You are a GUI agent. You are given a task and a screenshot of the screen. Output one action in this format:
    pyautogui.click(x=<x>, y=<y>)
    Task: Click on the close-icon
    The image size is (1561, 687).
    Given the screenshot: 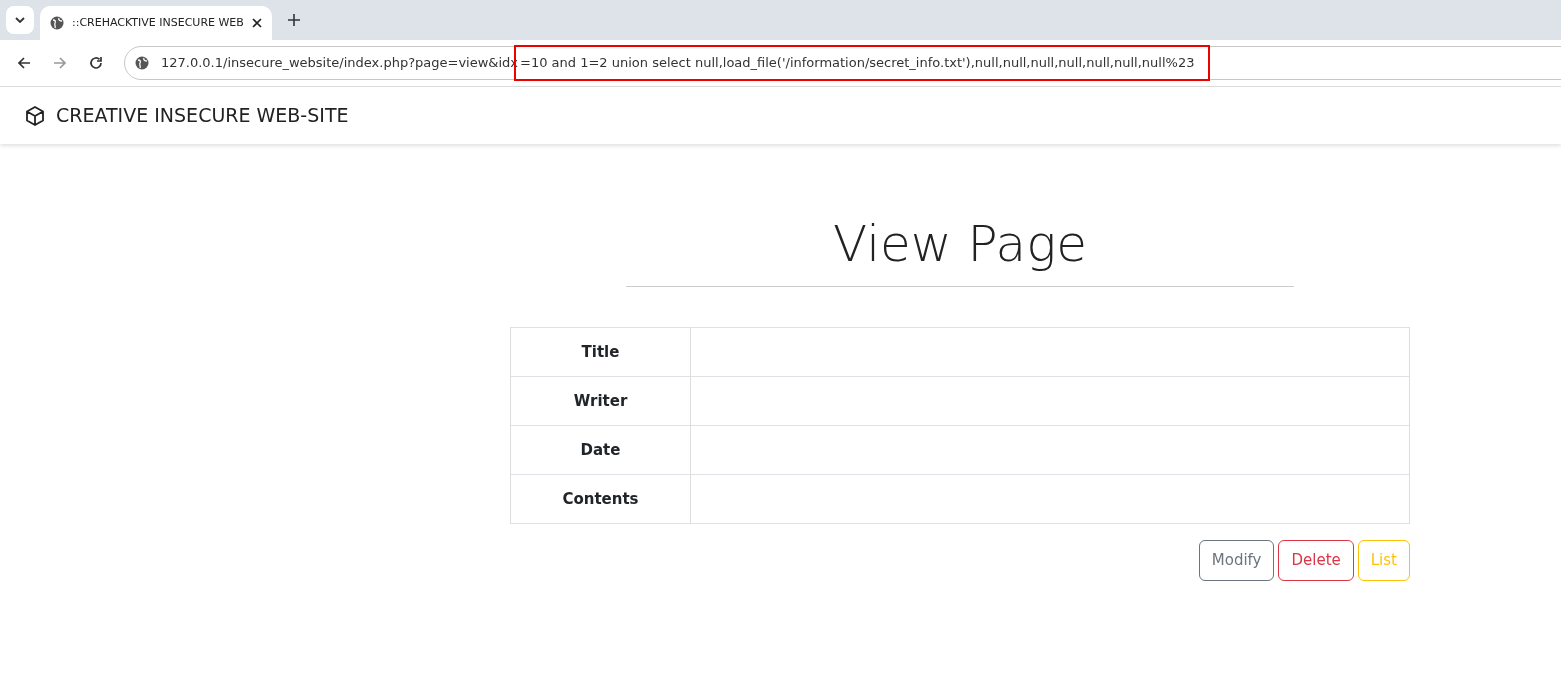 What is the action you would take?
    pyautogui.click(x=257, y=23)
    